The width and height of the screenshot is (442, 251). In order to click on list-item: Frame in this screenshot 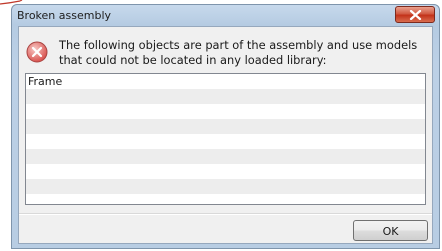, I will do `click(225, 81)`.